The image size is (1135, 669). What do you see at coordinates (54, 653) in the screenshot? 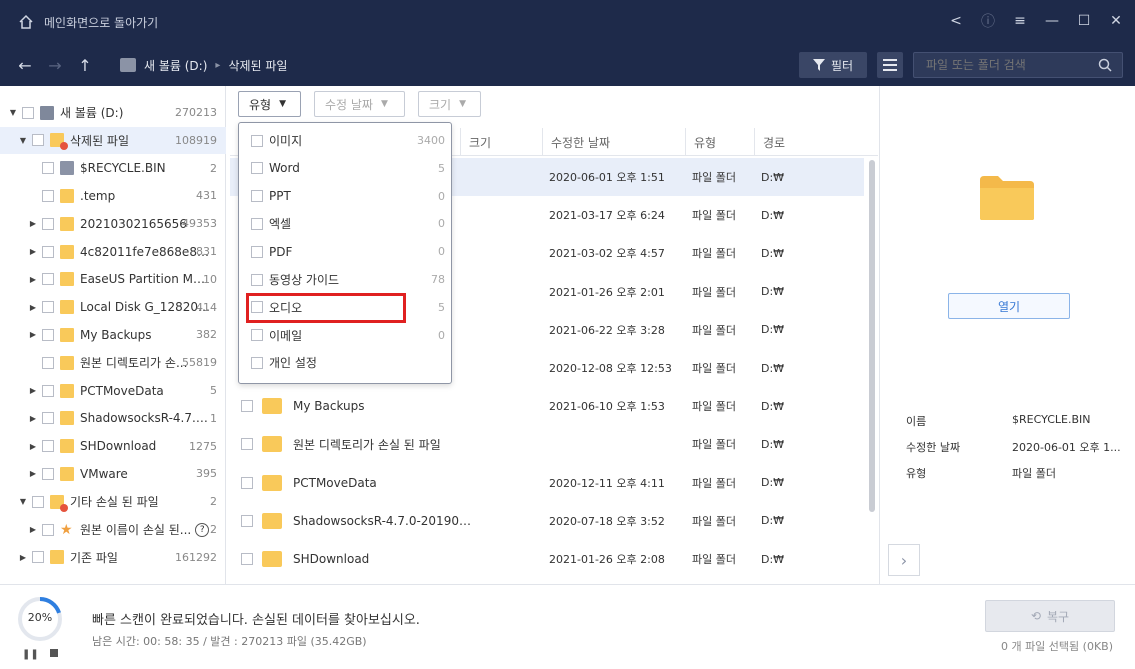
I see `stop-icon` at bounding box center [54, 653].